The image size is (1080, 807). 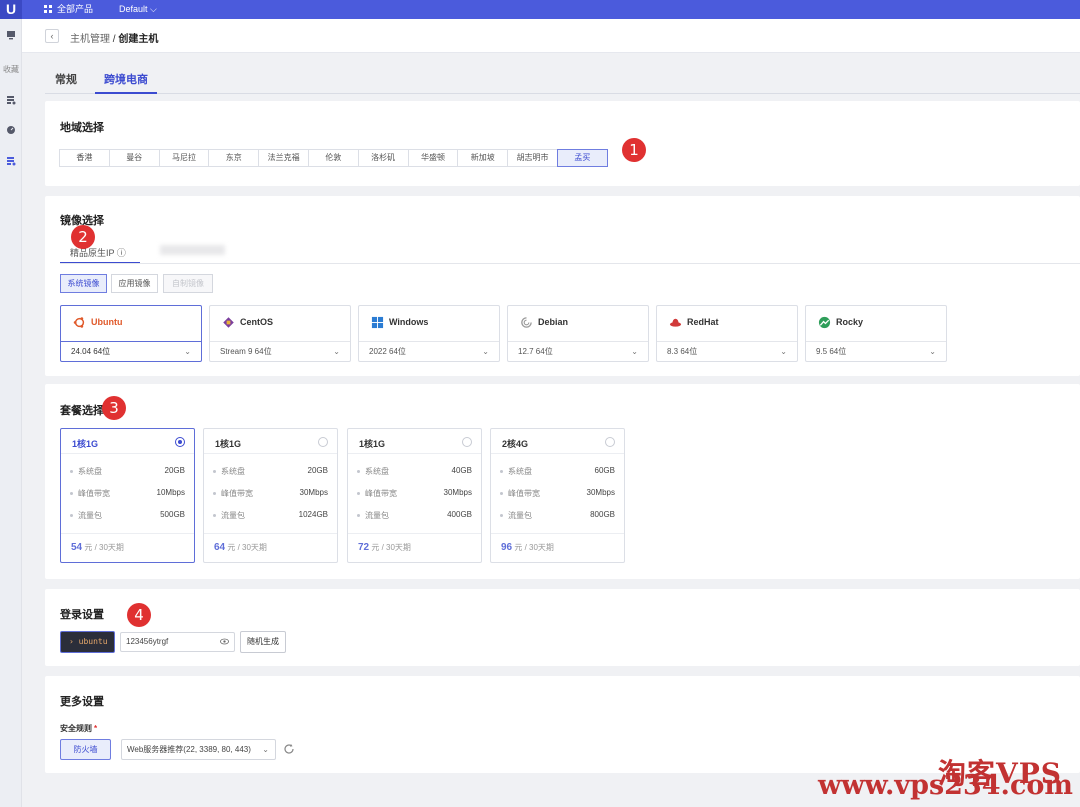 I want to click on firewall-button: 防火墙, so click(x=85, y=749).